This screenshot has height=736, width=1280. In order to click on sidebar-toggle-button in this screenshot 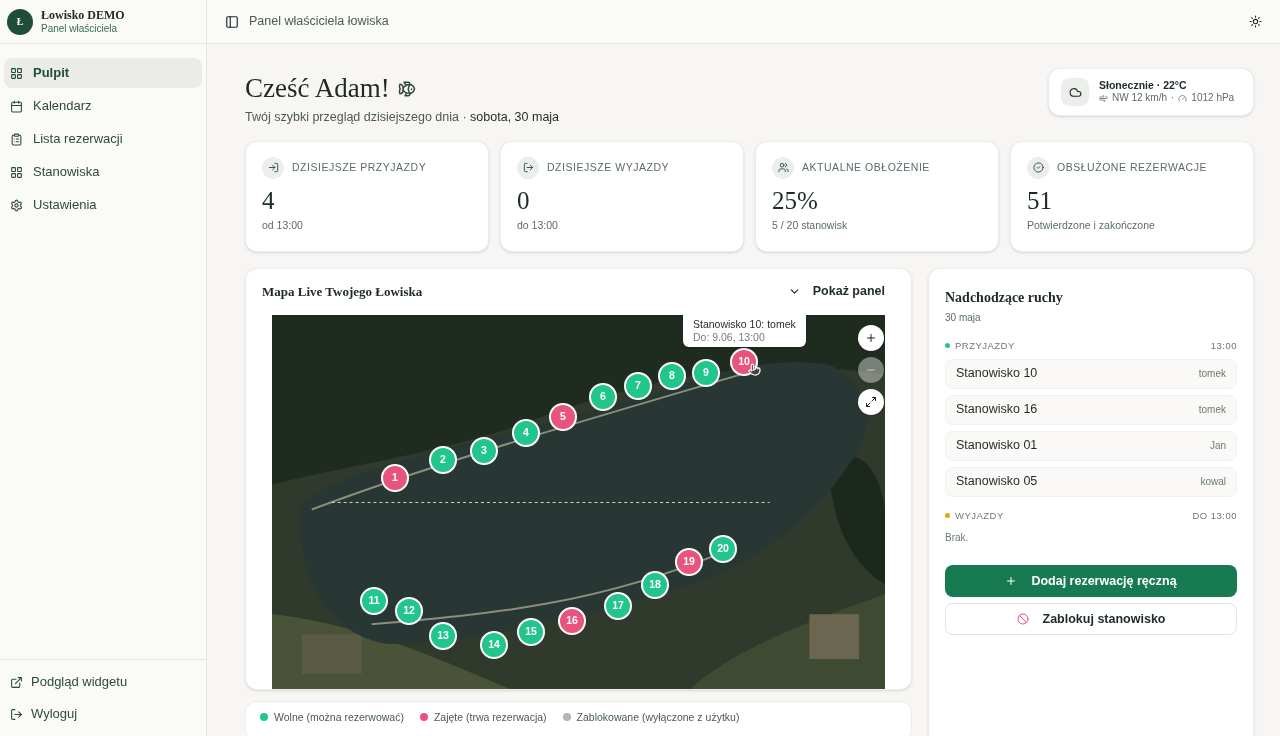, I will do `click(232, 21)`.